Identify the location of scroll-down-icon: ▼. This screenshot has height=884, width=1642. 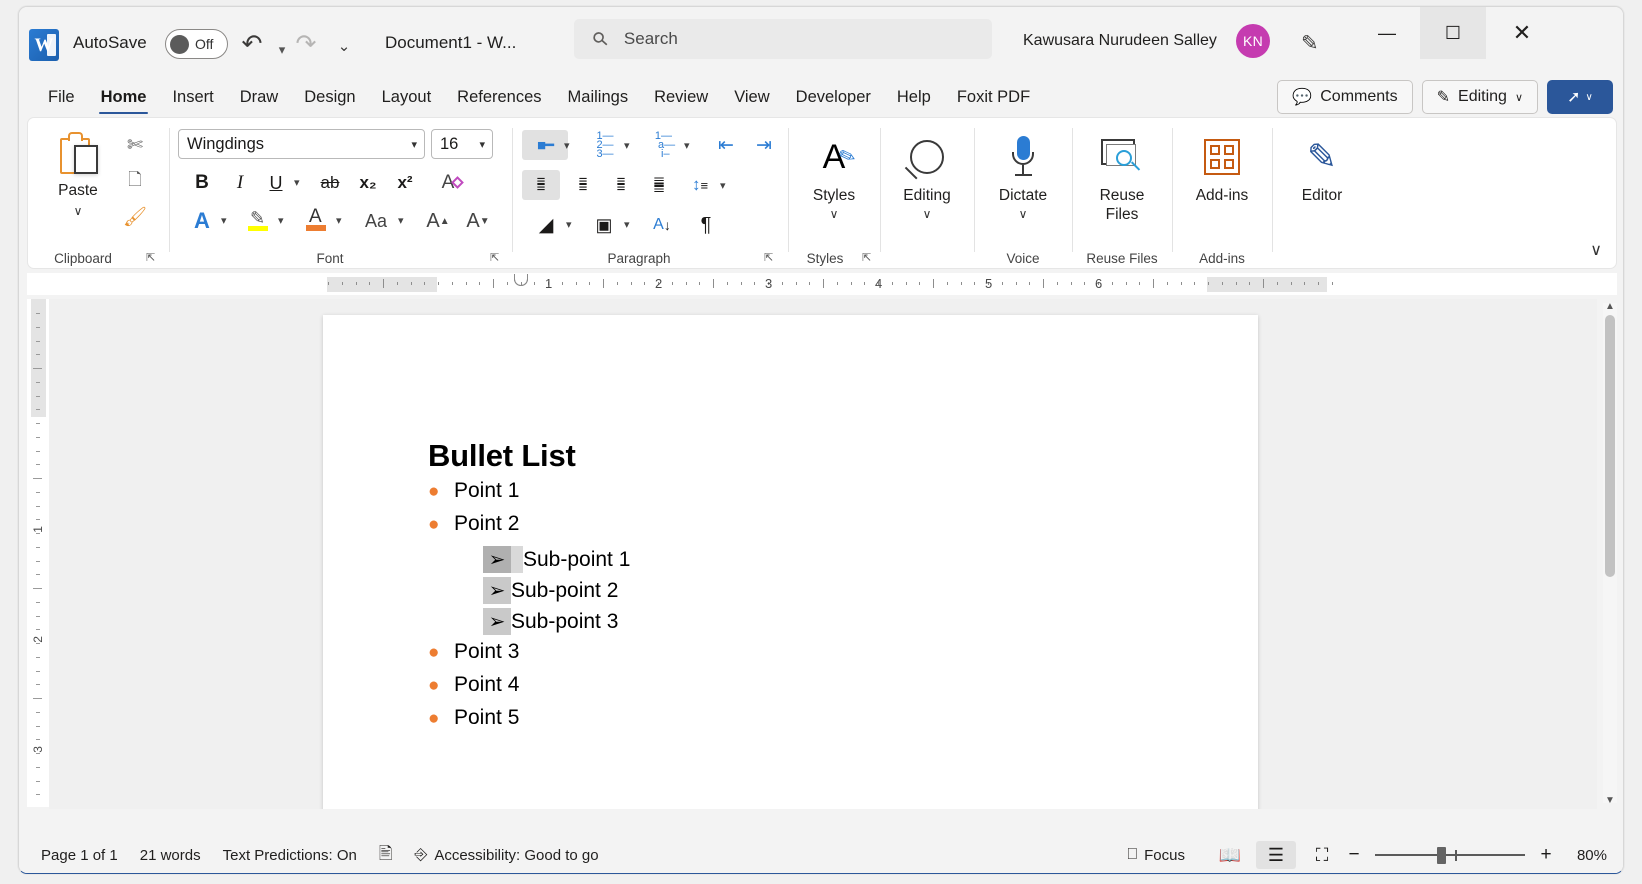
(1610, 800).